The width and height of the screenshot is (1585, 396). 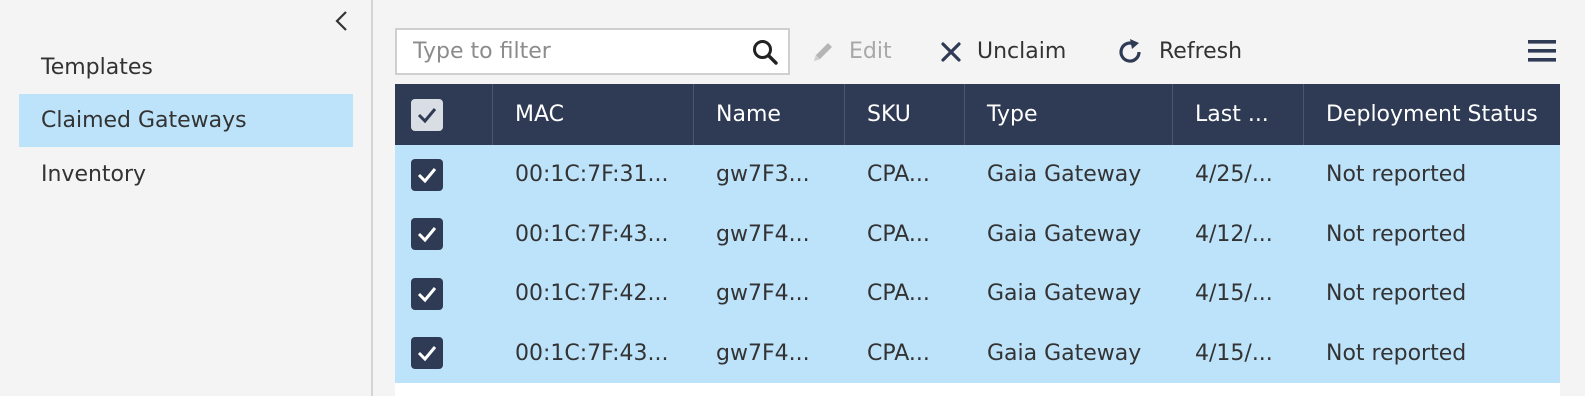 What do you see at coordinates (765, 52) in the screenshot?
I see `search-icon` at bounding box center [765, 52].